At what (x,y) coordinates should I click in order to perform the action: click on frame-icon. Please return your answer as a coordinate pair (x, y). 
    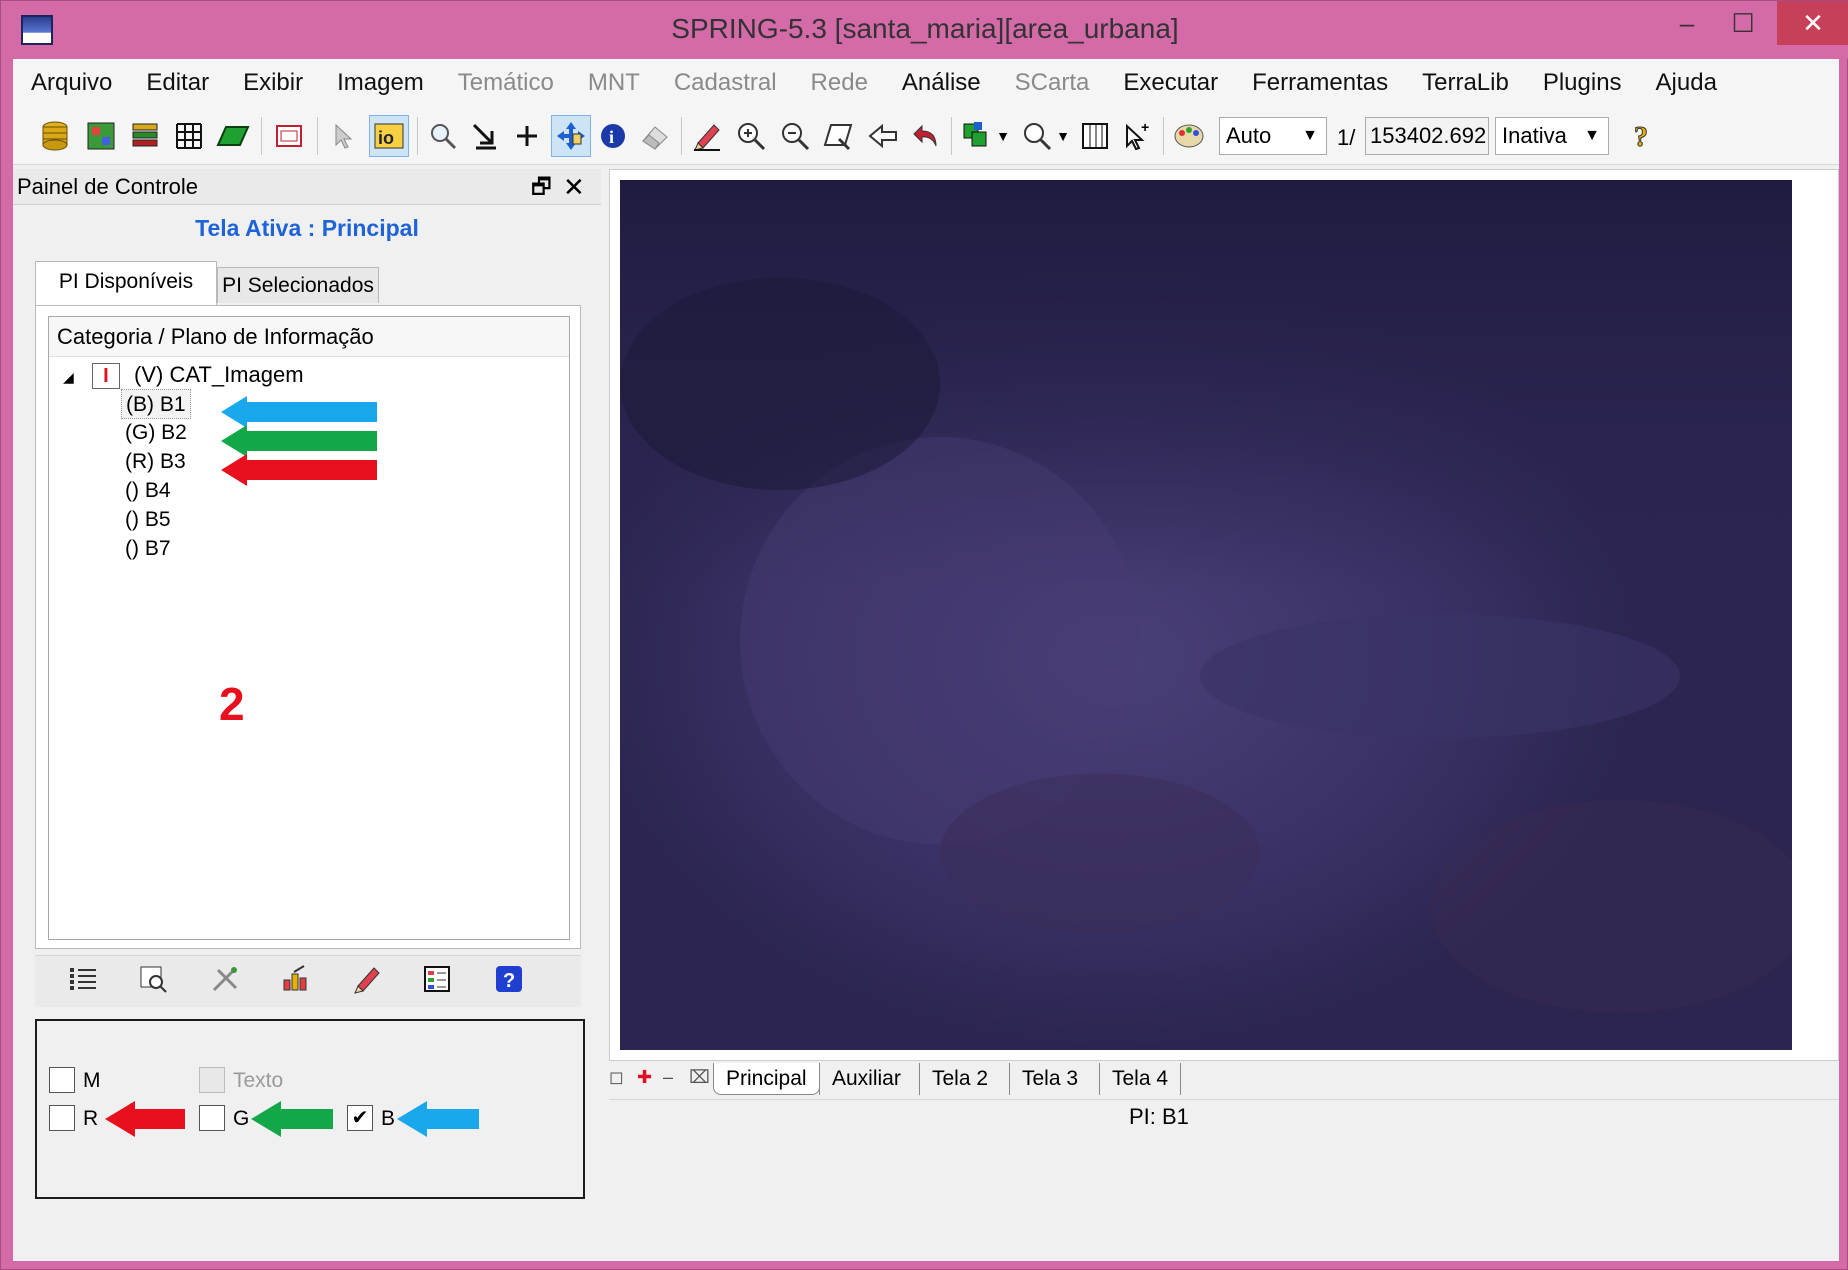
    Looking at the image, I should click on (289, 136).